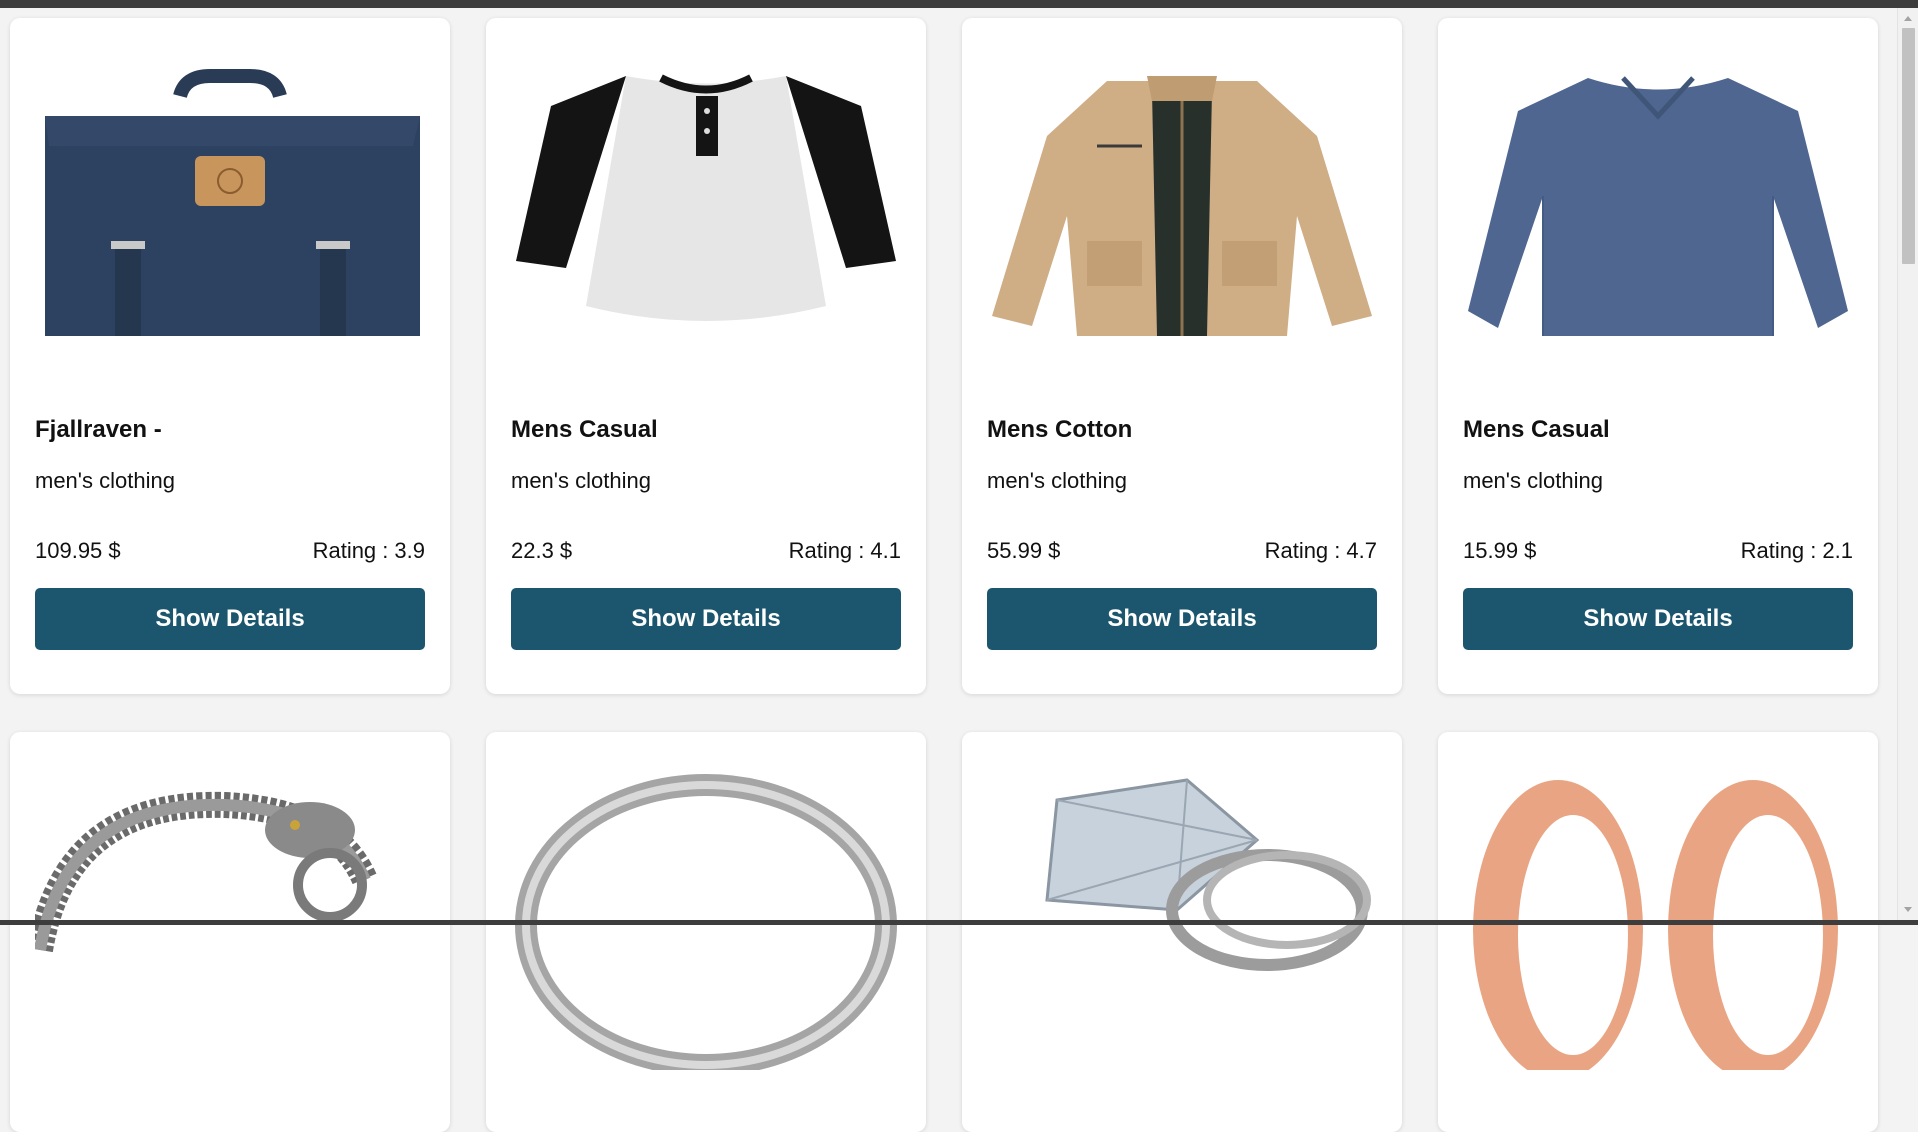 This screenshot has width=1918, height=1132. Describe the element at coordinates (542, 550) in the screenshot. I see `product-price: 22.3 $` at that location.